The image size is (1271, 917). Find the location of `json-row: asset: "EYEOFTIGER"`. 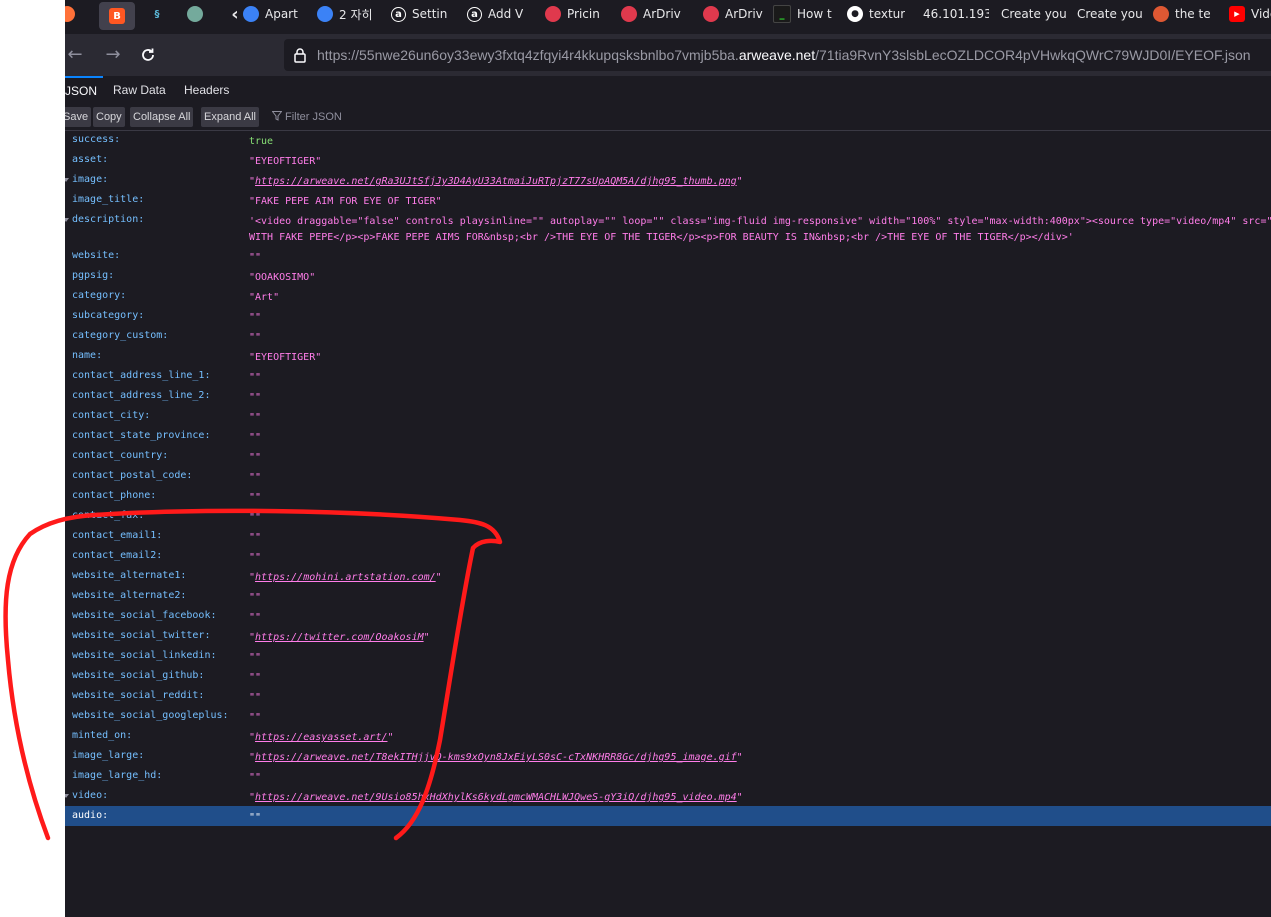

json-row: asset: "EYEOFTIGER" is located at coordinates (668, 160).